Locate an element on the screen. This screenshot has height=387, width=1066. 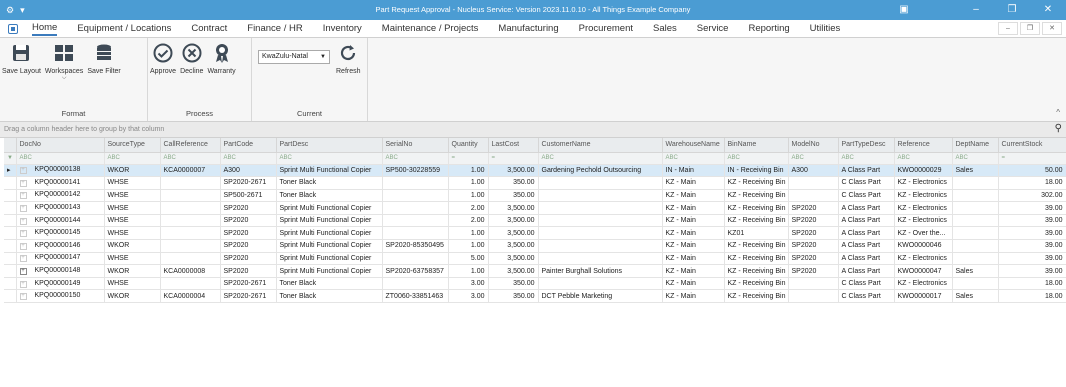
menu-utilities: Utilities is located at coordinates (825, 28).